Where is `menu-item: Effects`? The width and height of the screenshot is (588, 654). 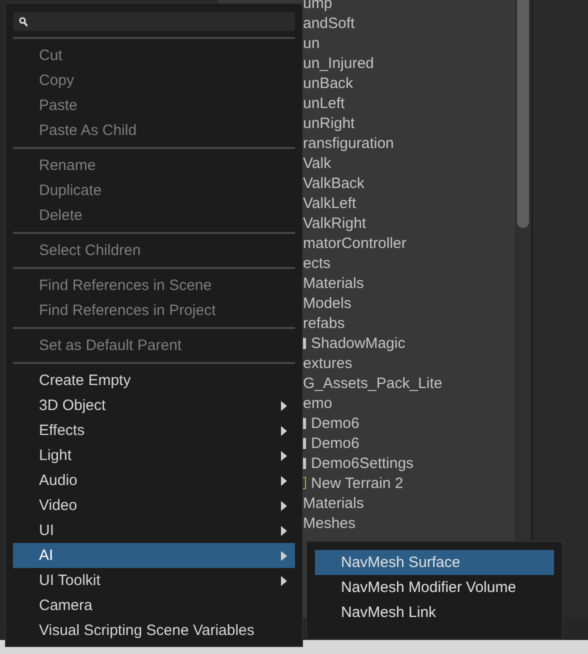 menu-item: Effects is located at coordinates (154, 430).